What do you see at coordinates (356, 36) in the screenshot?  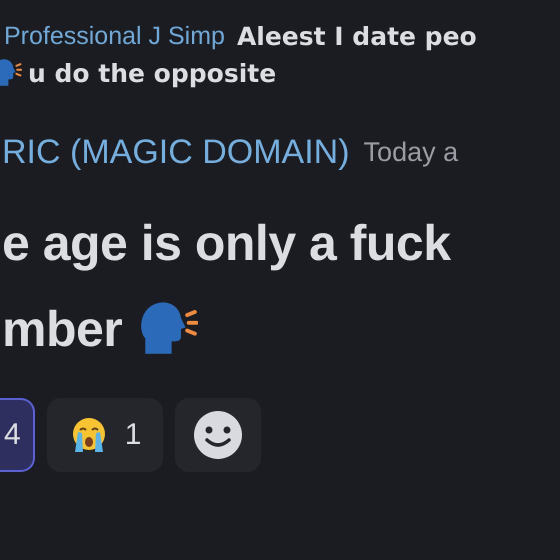 I see `reply-text: Aleest I date peo` at bounding box center [356, 36].